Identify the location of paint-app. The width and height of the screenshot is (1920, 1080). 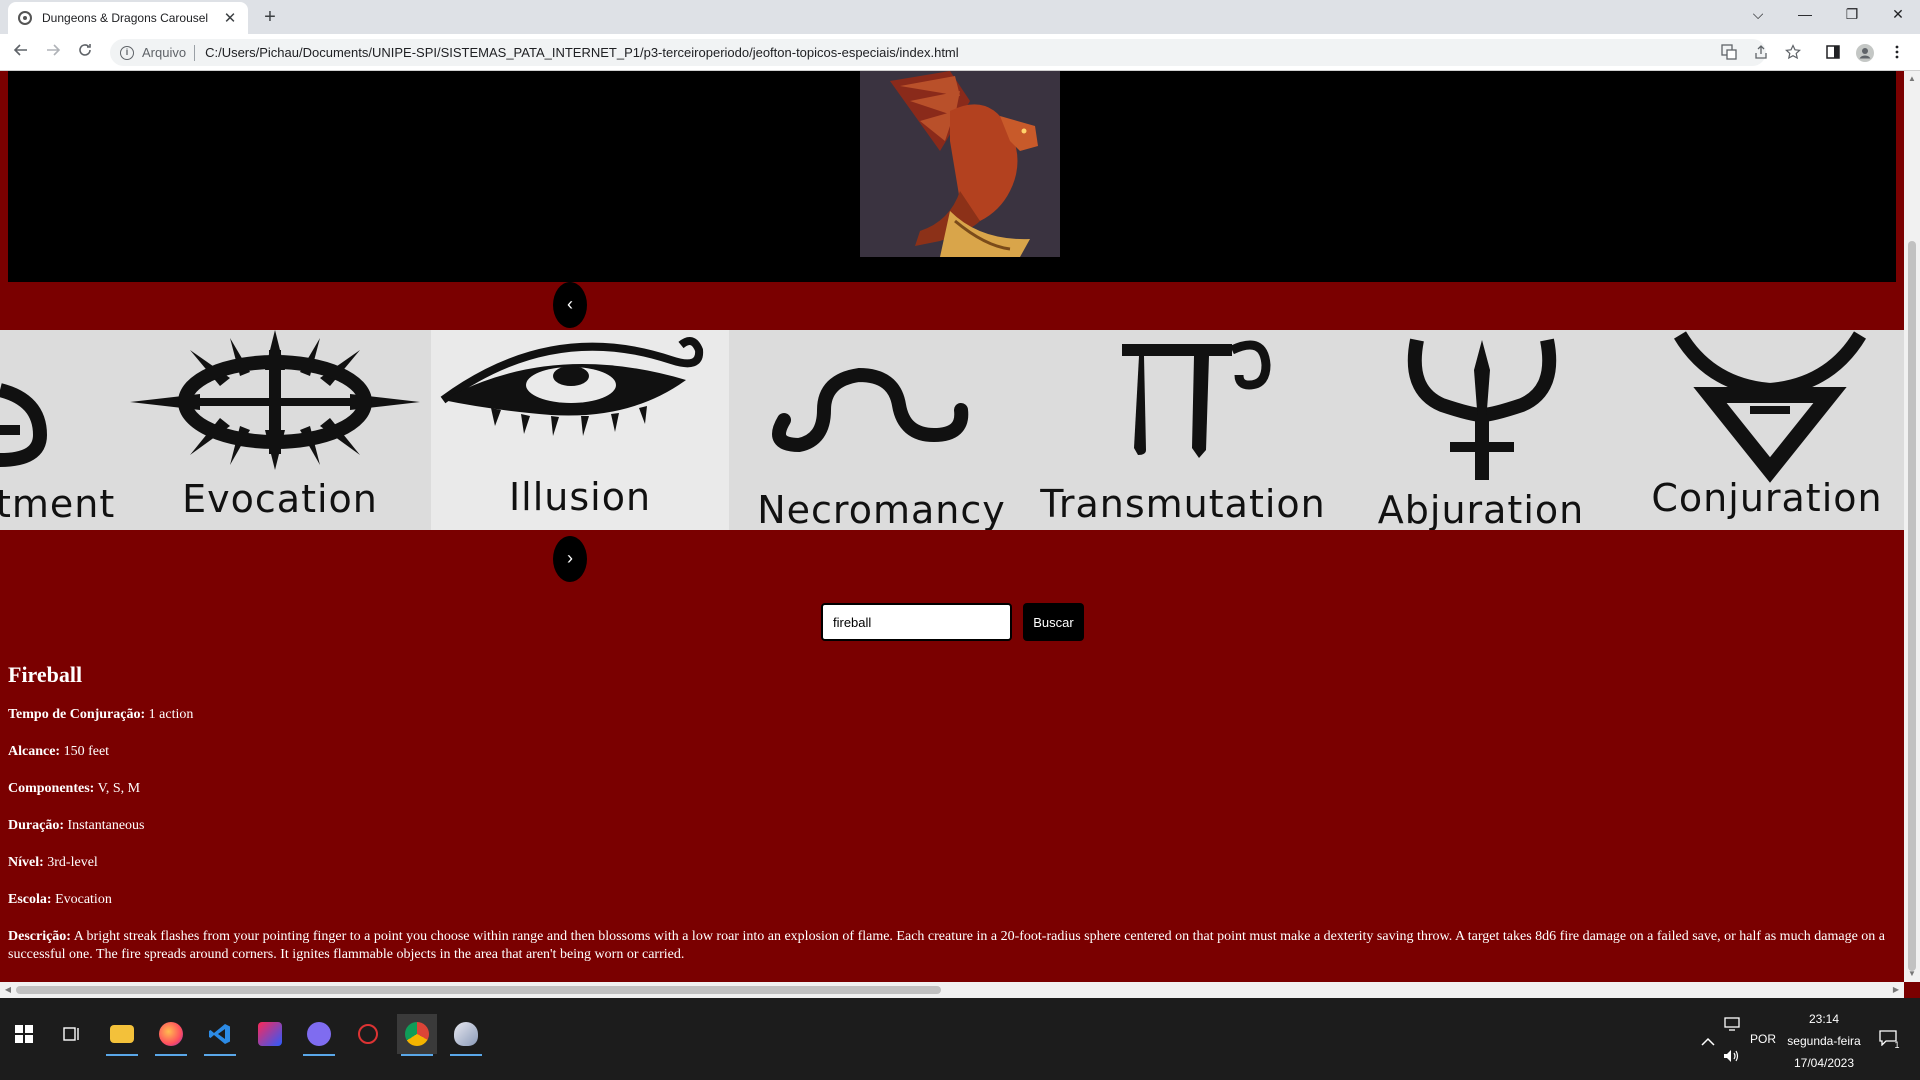
(466, 1035).